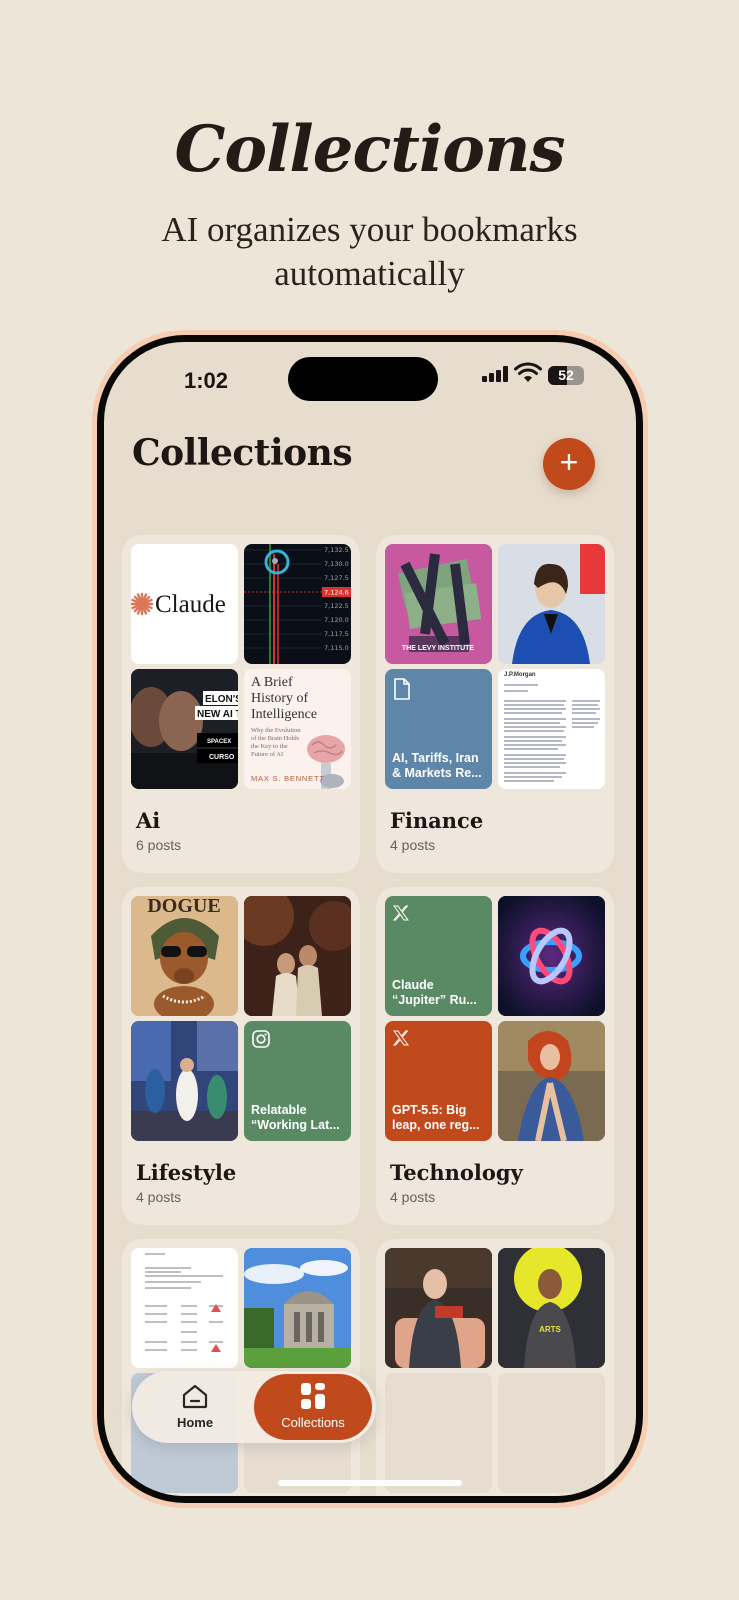 This screenshot has height=1600, width=739. Describe the element at coordinates (288, 778) in the screenshot. I see `book-author: MAX S. BENNETT` at that location.